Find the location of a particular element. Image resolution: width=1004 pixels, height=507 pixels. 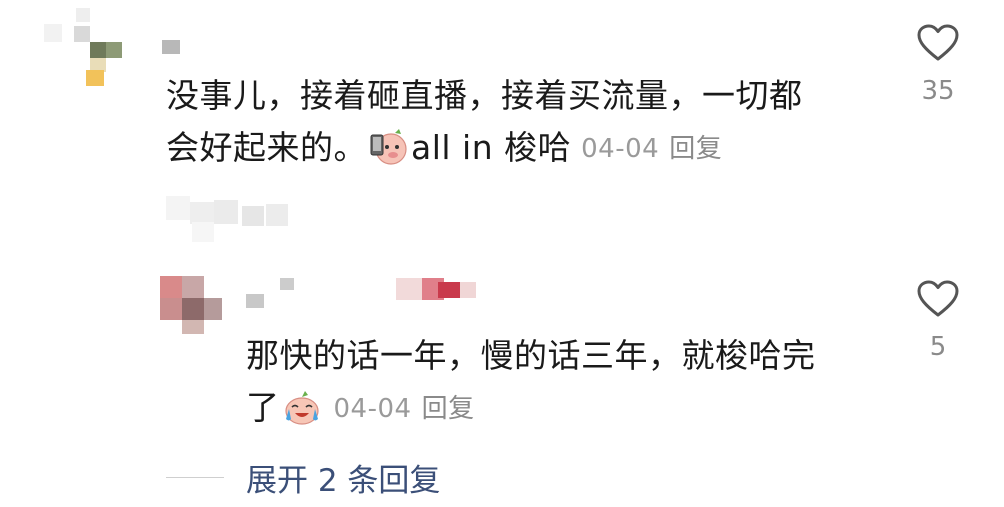

like-count: 5 is located at coordinates (938, 347).